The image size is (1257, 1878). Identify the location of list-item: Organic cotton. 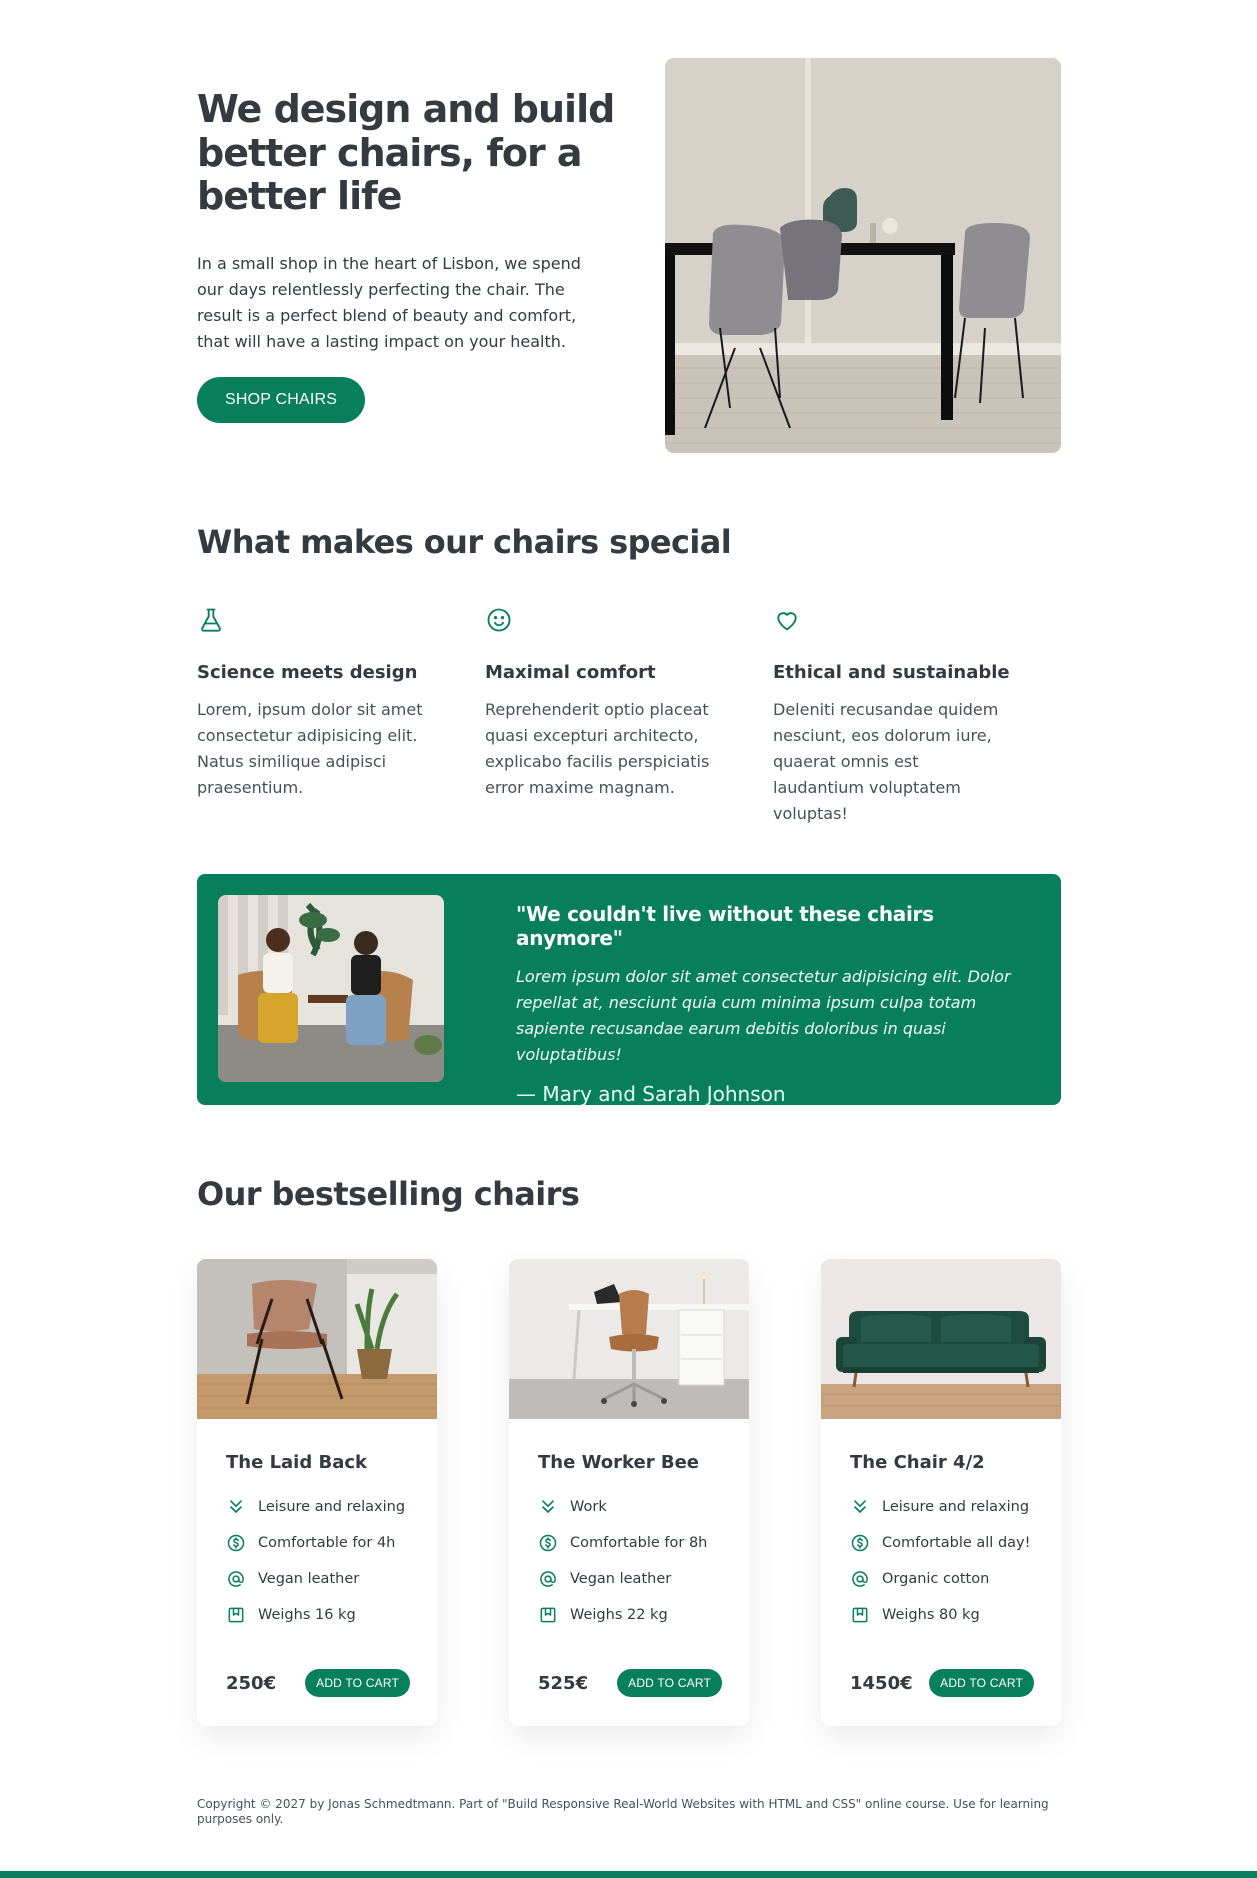
(941, 1579).